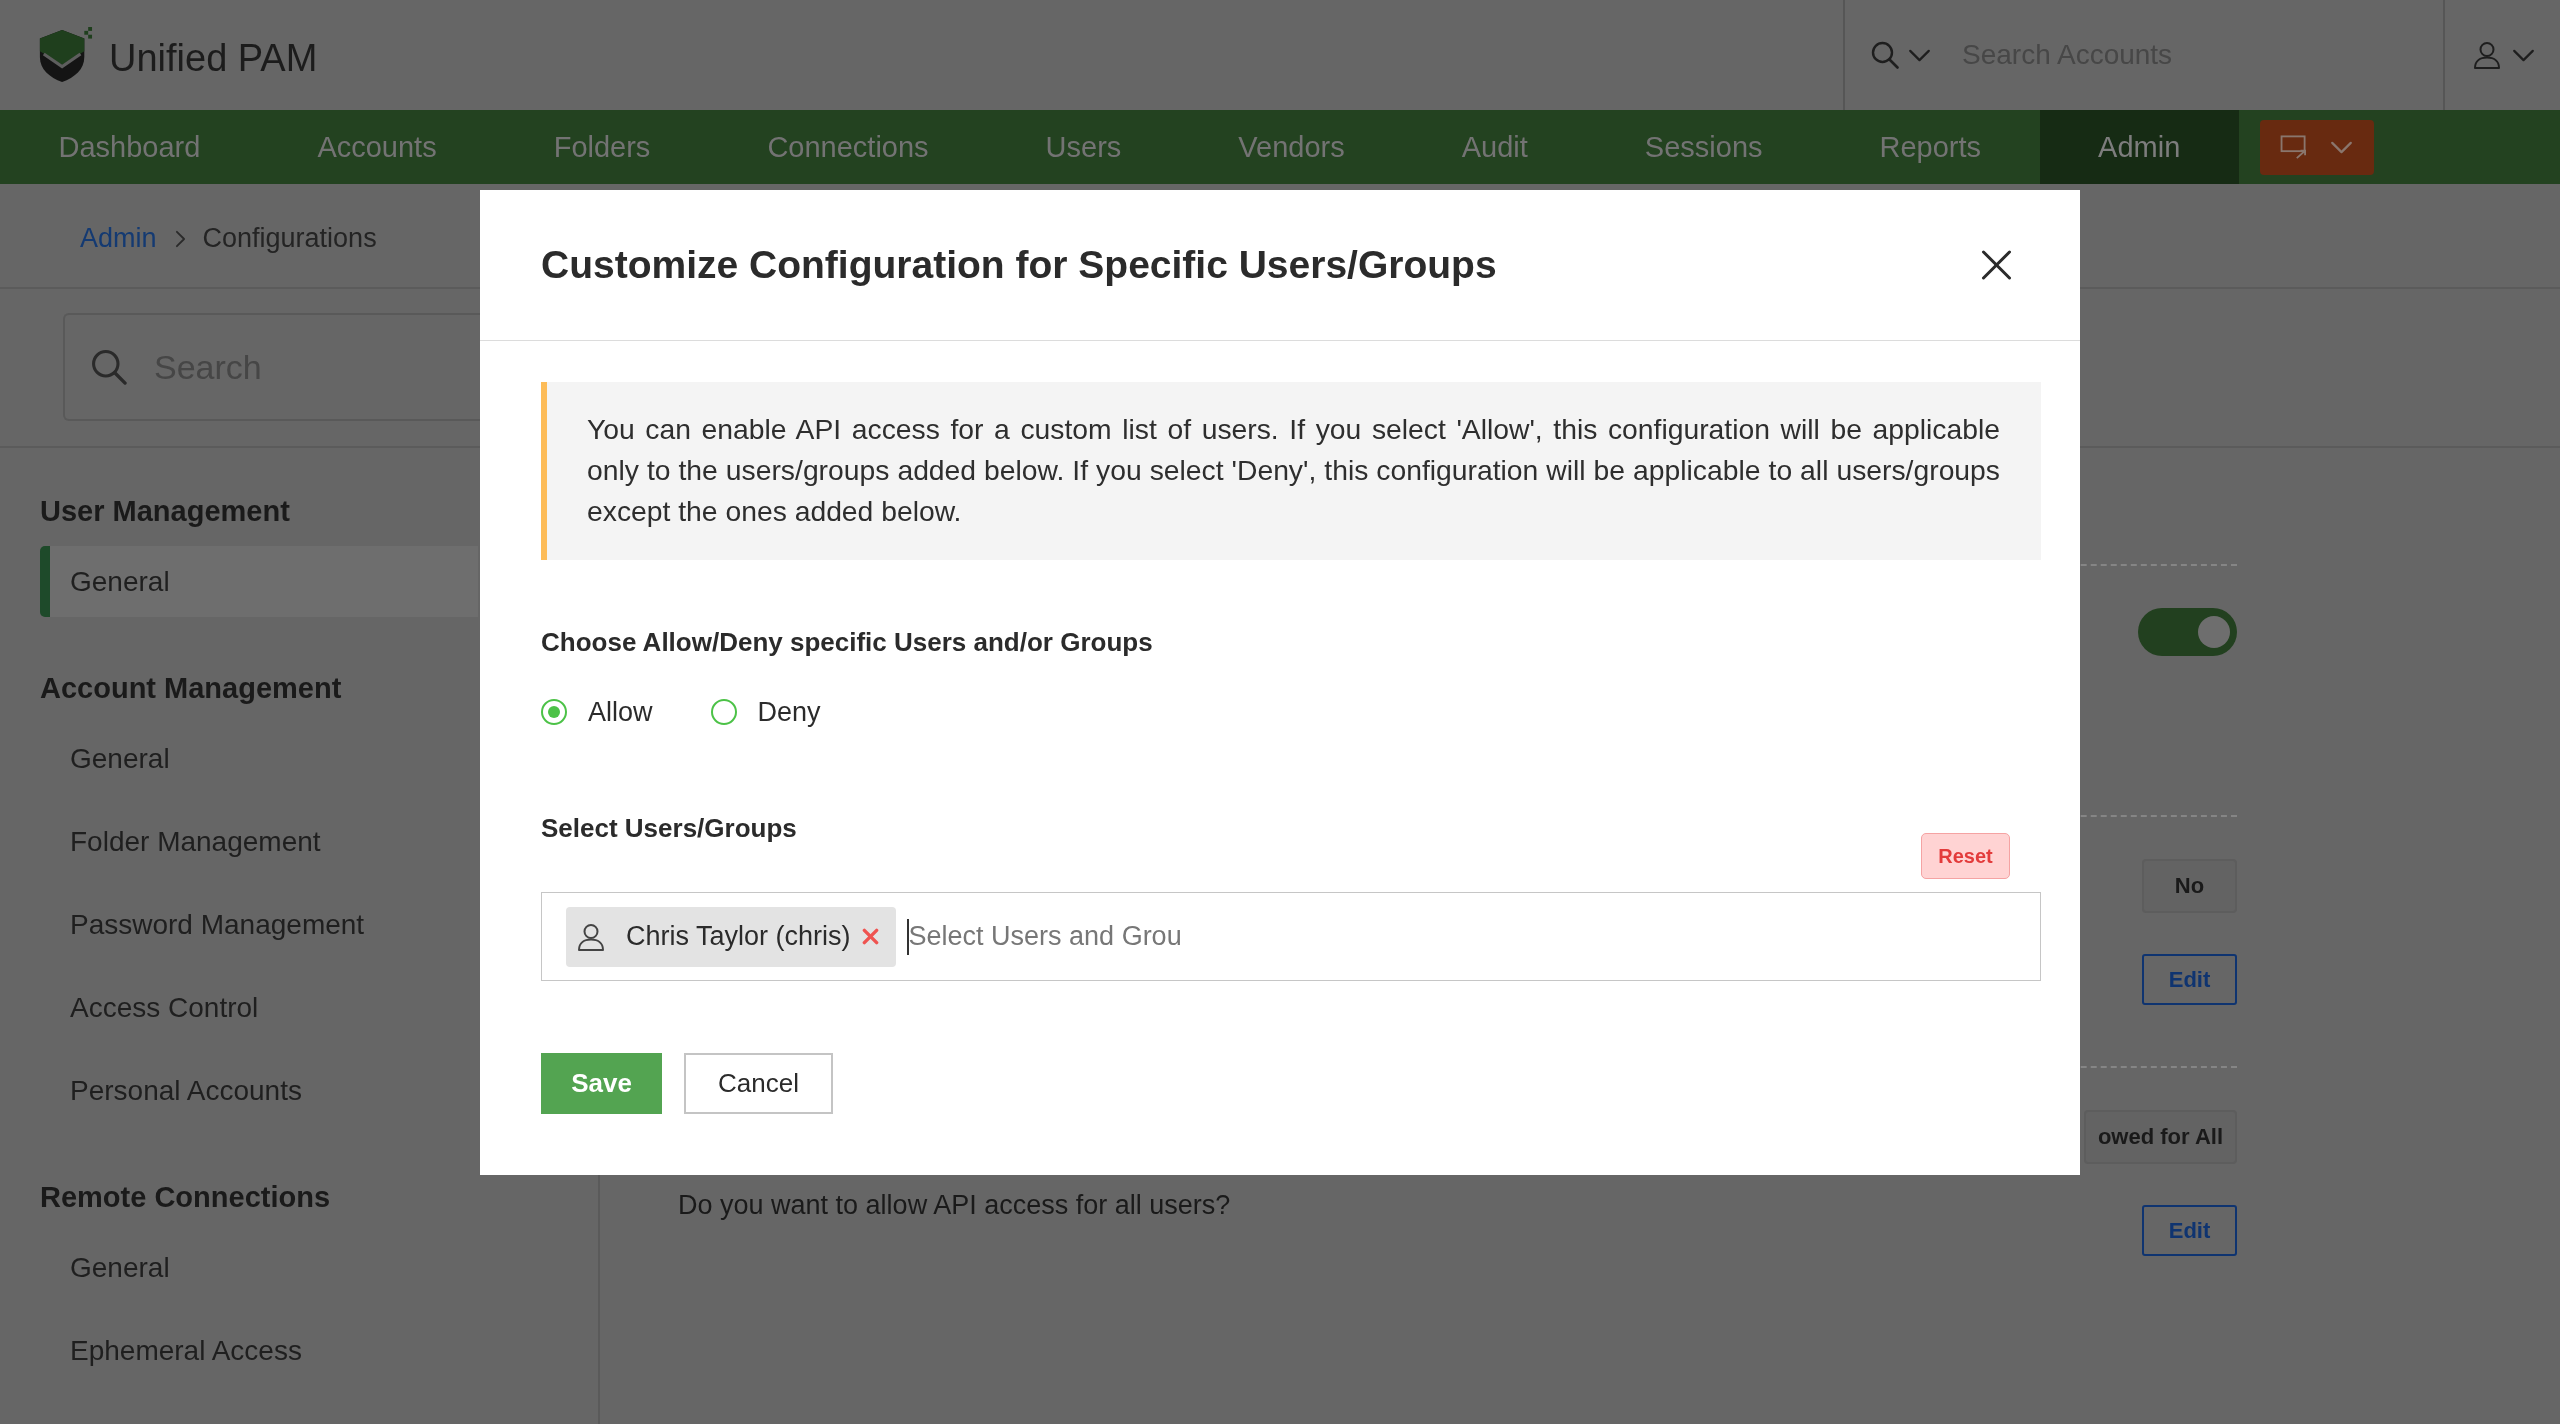 This screenshot has width=2560, height=1424. Describe the element at coordinates (2189, 886) in the screenshot. I see `value-display: No` at that location.